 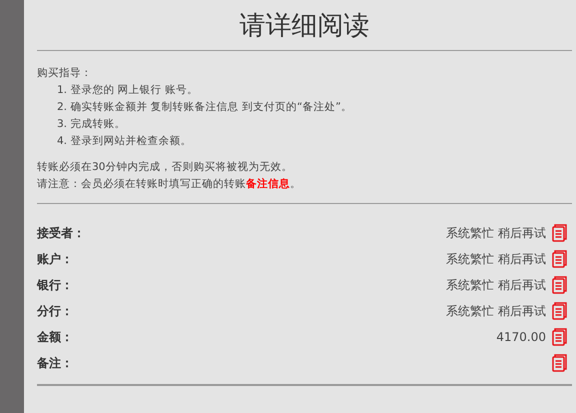 I want to click on page-title: 请详细阅读, so click(x=304, y=25).